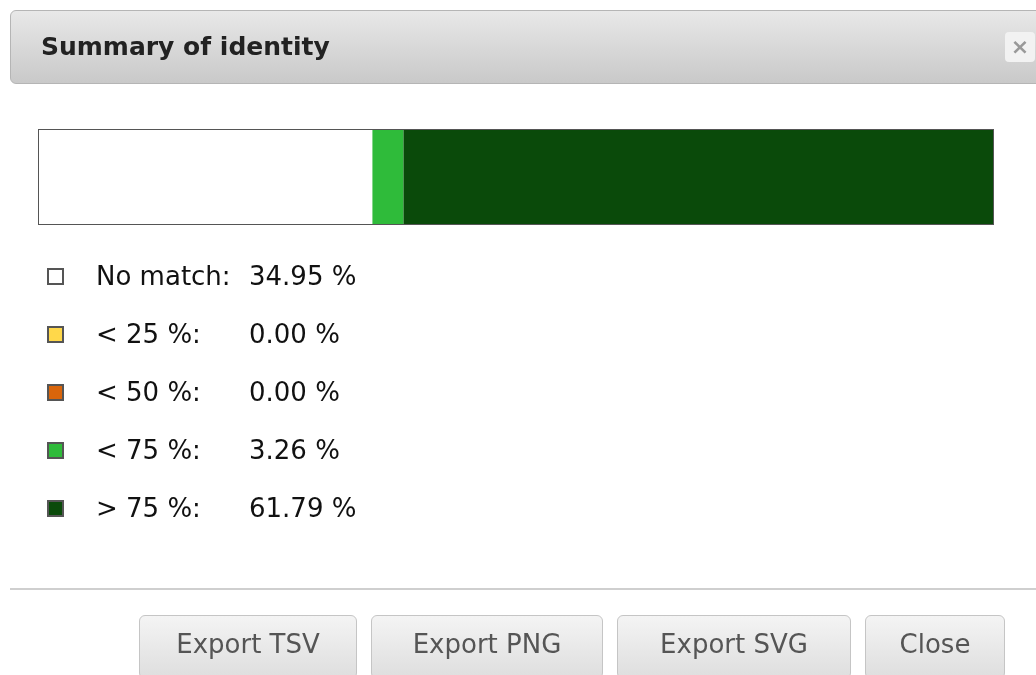  Describe the element at coordinates (294, 450) in the screenshot. I see `legend-value: 3.26 %` at that location.